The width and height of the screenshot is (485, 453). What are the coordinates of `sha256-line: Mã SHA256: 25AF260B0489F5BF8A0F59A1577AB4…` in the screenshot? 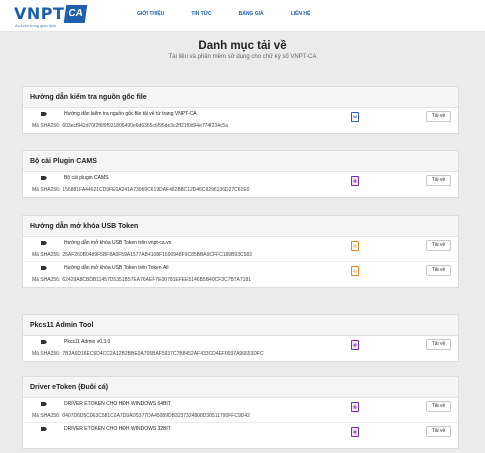 It's located at (142, 255).